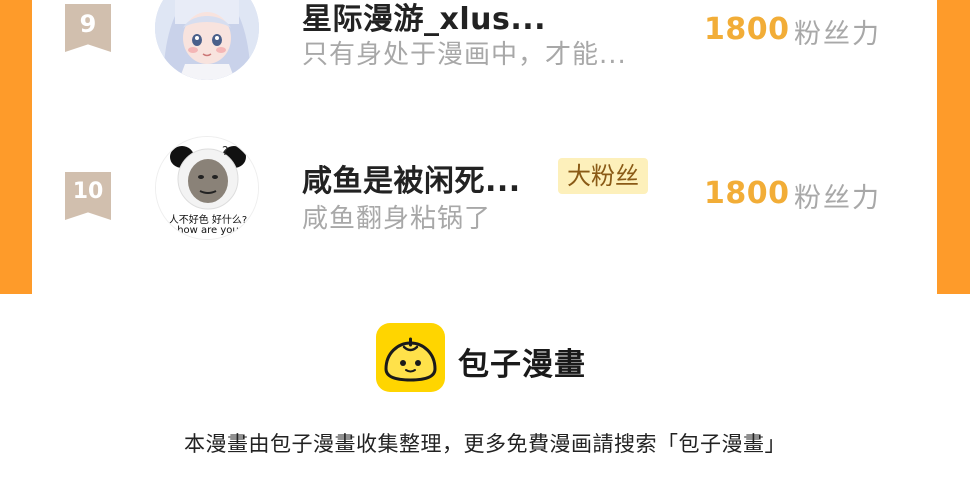 Image resolution: width=970 pixels, height=494 pixels. Describe the element at coordinates (88, 196) in the screenshot. I see `rank-badge: 10` at that location.